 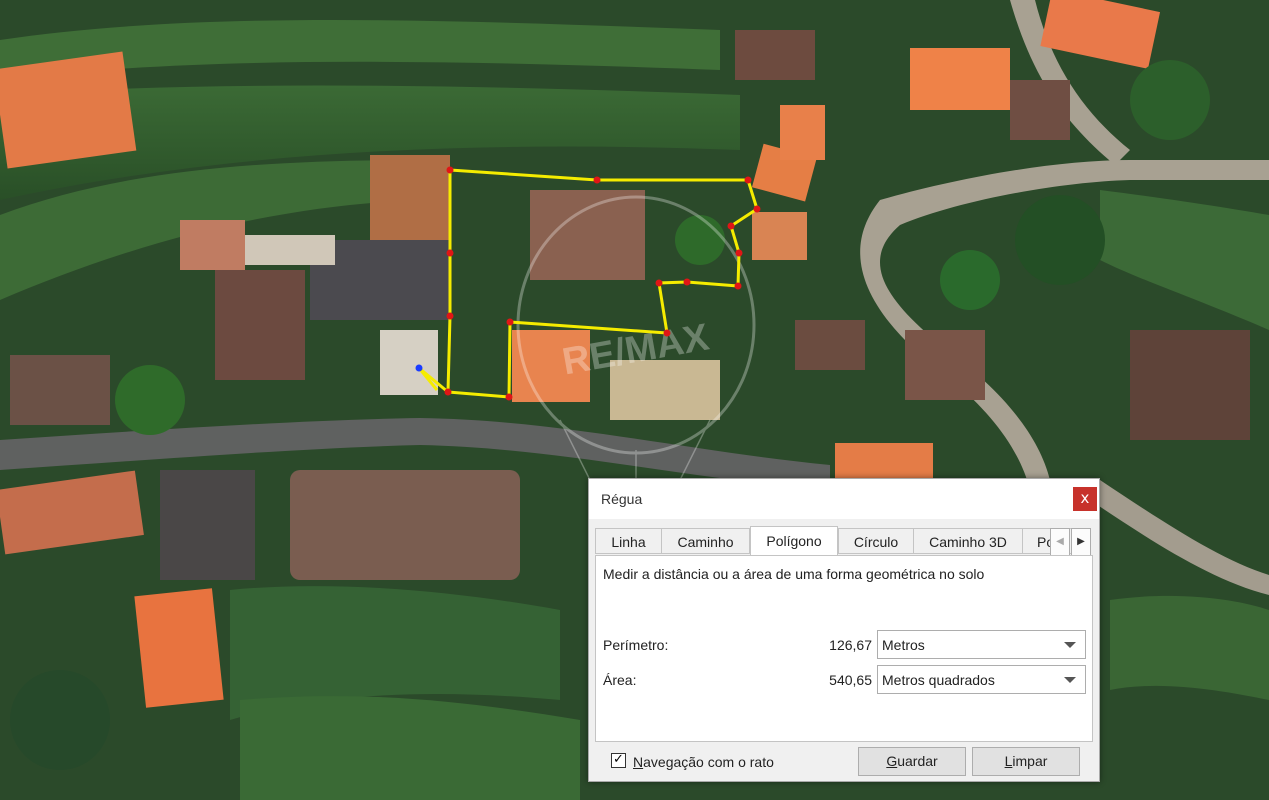 What do you see at coordinates (1189, 647) in the screenshot?
I see `terrace-field` at bounding box center [1189, 647].